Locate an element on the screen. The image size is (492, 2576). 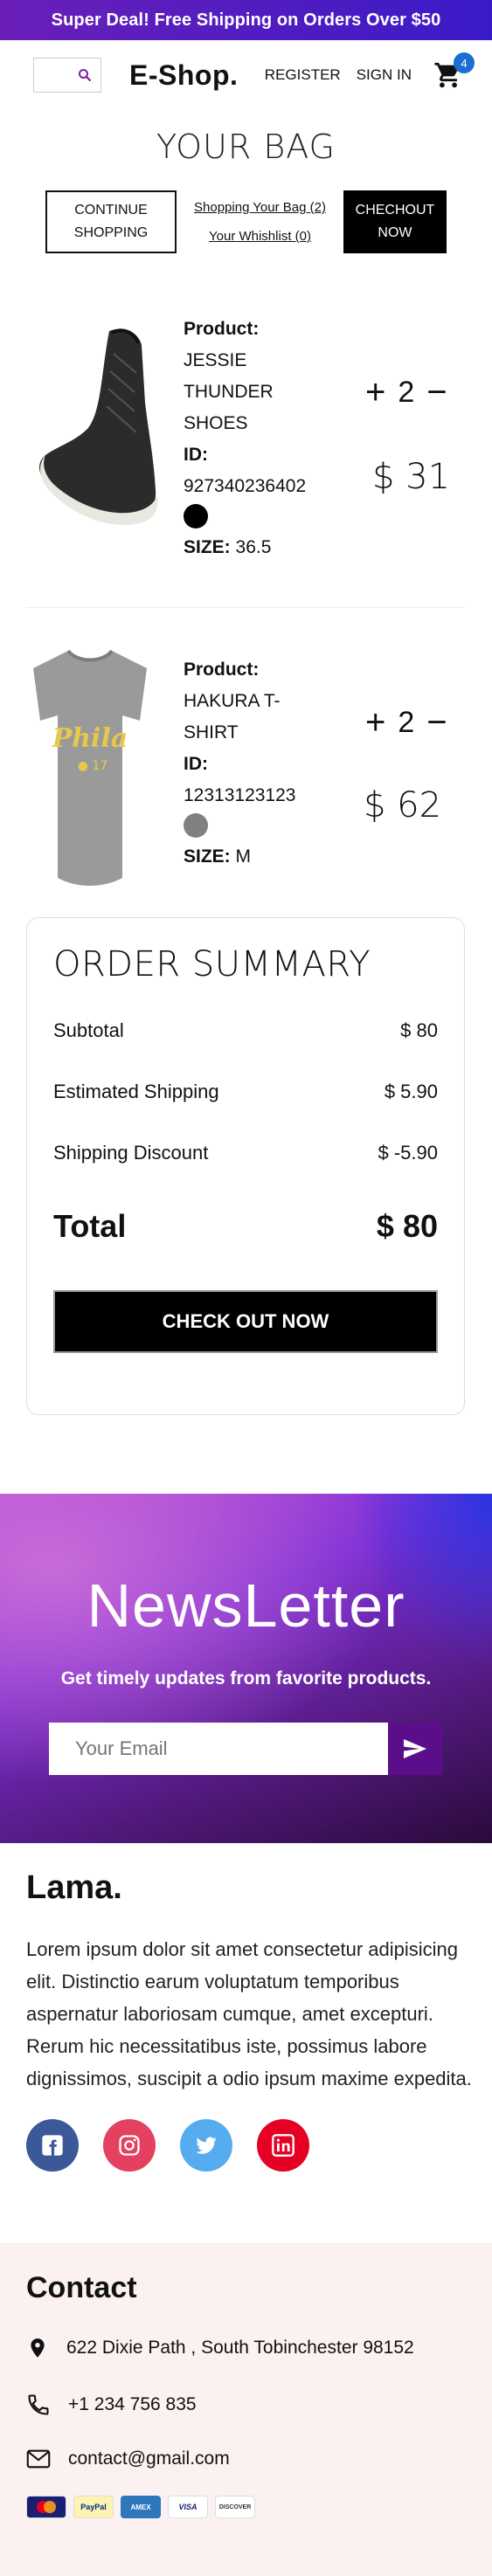
mail-icon is located at coordinates (38, 2459).